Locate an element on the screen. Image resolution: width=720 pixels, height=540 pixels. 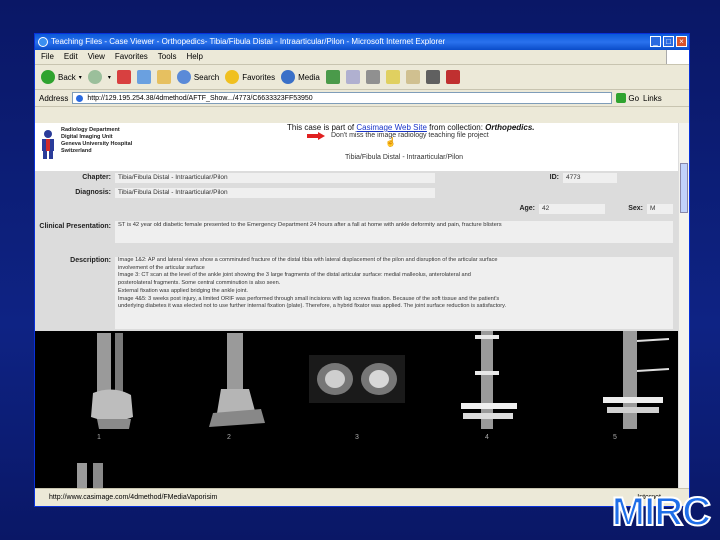
clinical-label: Clinical Presentation: is located at coordinates (75, 226).